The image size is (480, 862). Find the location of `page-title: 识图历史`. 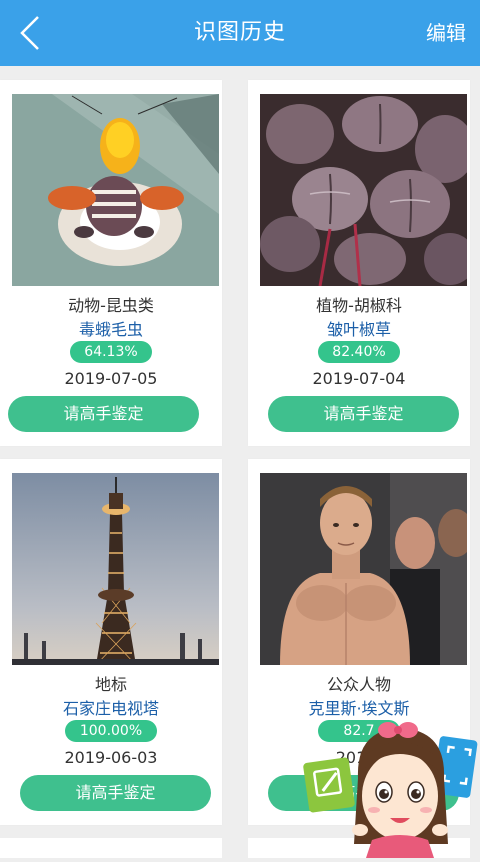

page-title: 识图历史 is located at coordinates (239, 32).